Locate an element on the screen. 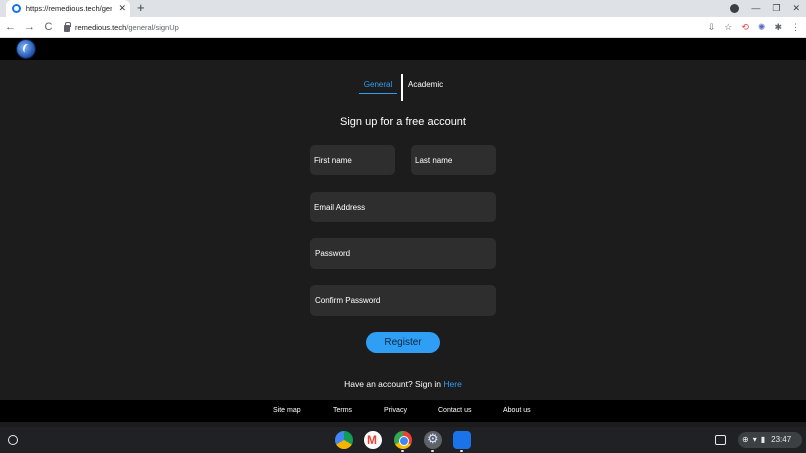  url-text: remedious.tech/general/signUp is located at coordinates (127, 27).